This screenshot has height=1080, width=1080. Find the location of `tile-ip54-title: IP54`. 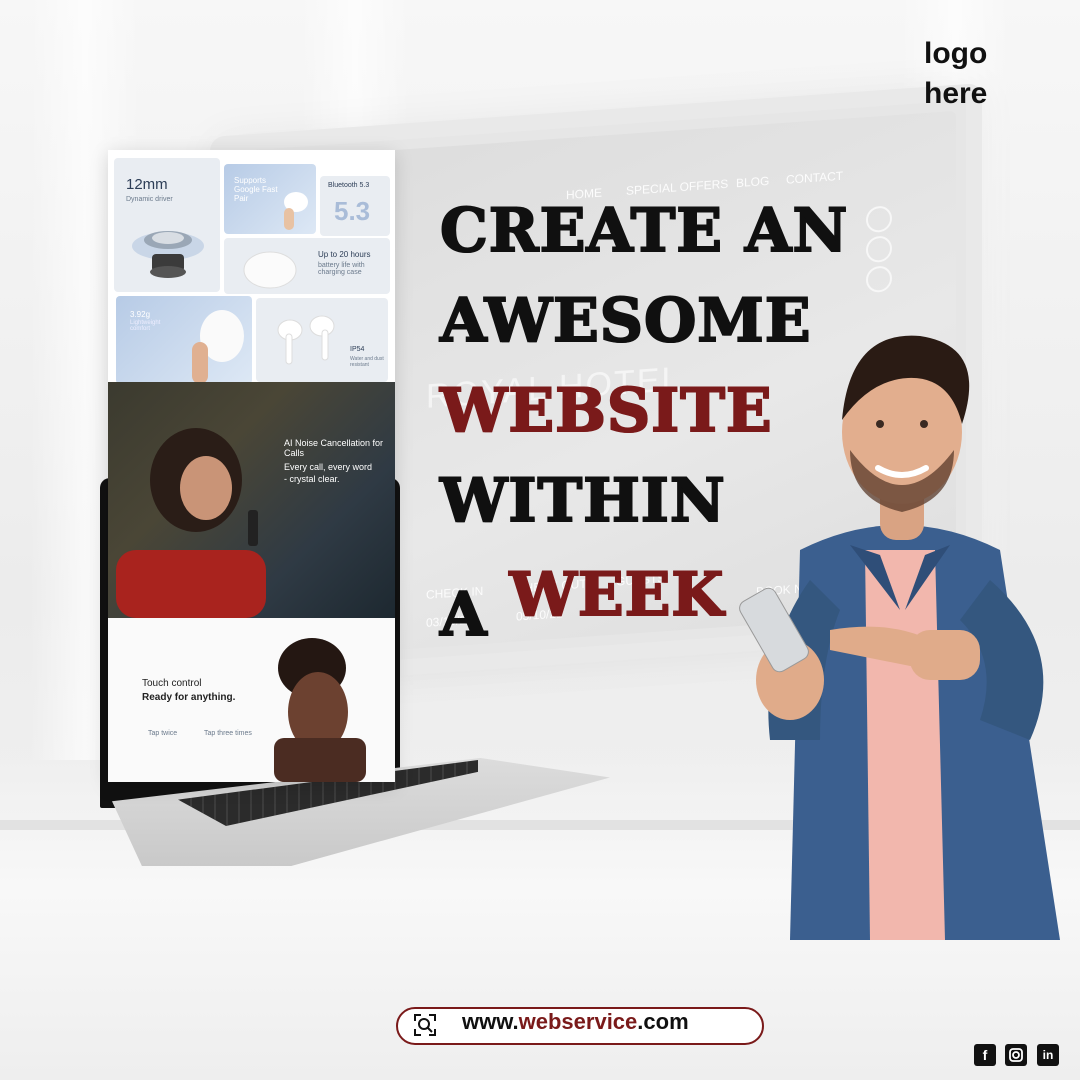

tile-ip54-title: IP54 is located at coordinates (357, 349).